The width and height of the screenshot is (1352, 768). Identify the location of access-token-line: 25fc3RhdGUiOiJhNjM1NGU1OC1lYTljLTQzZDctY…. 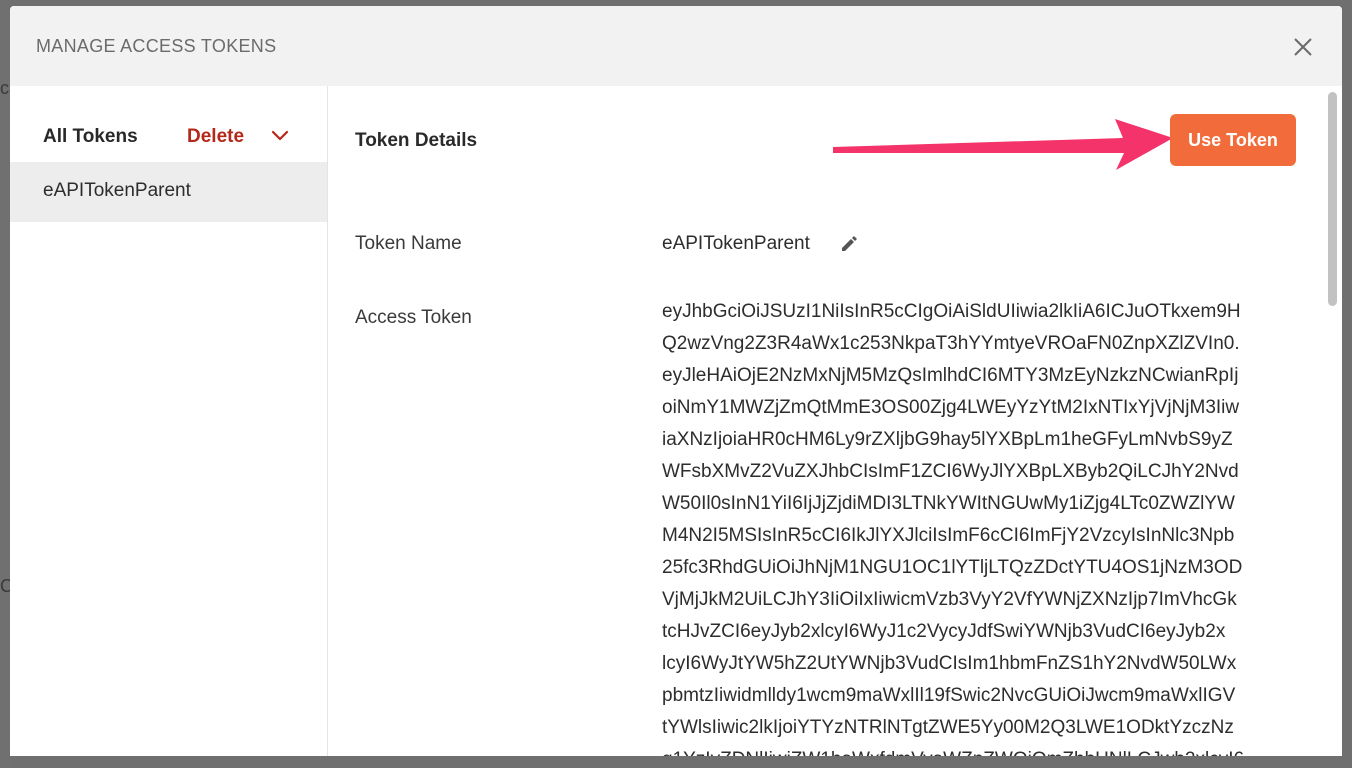
(952, 567).